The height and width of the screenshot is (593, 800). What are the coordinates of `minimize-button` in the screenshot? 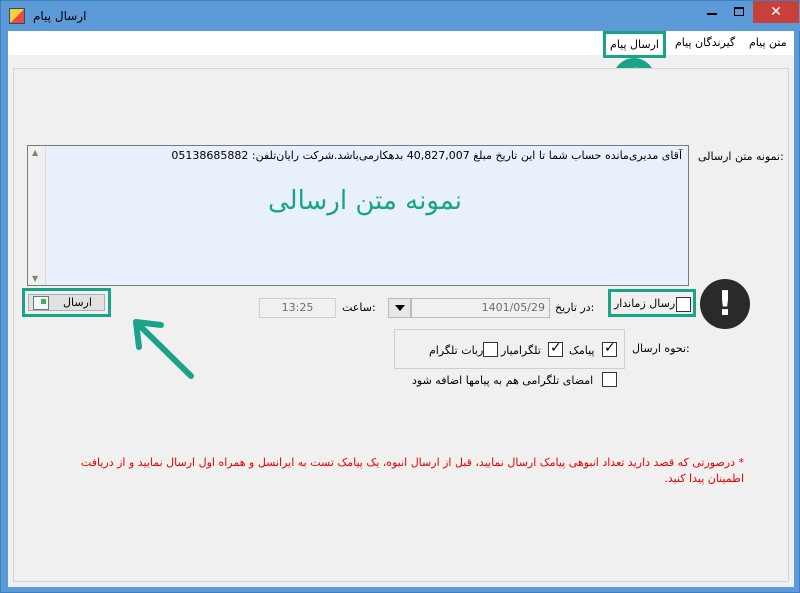 It's located at (712, 12).